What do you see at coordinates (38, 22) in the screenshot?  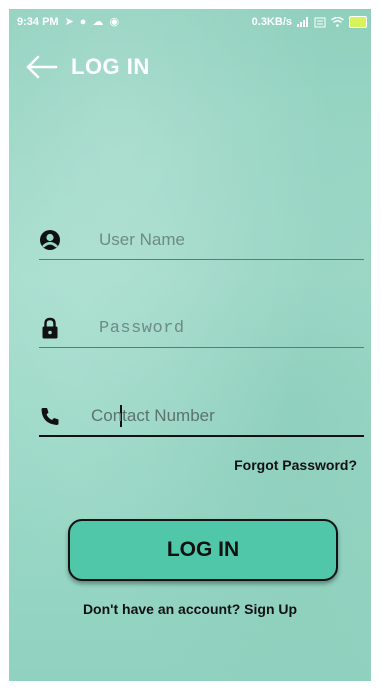 I see `status-time: 9:34 PM` at bounding box center [38, 22].